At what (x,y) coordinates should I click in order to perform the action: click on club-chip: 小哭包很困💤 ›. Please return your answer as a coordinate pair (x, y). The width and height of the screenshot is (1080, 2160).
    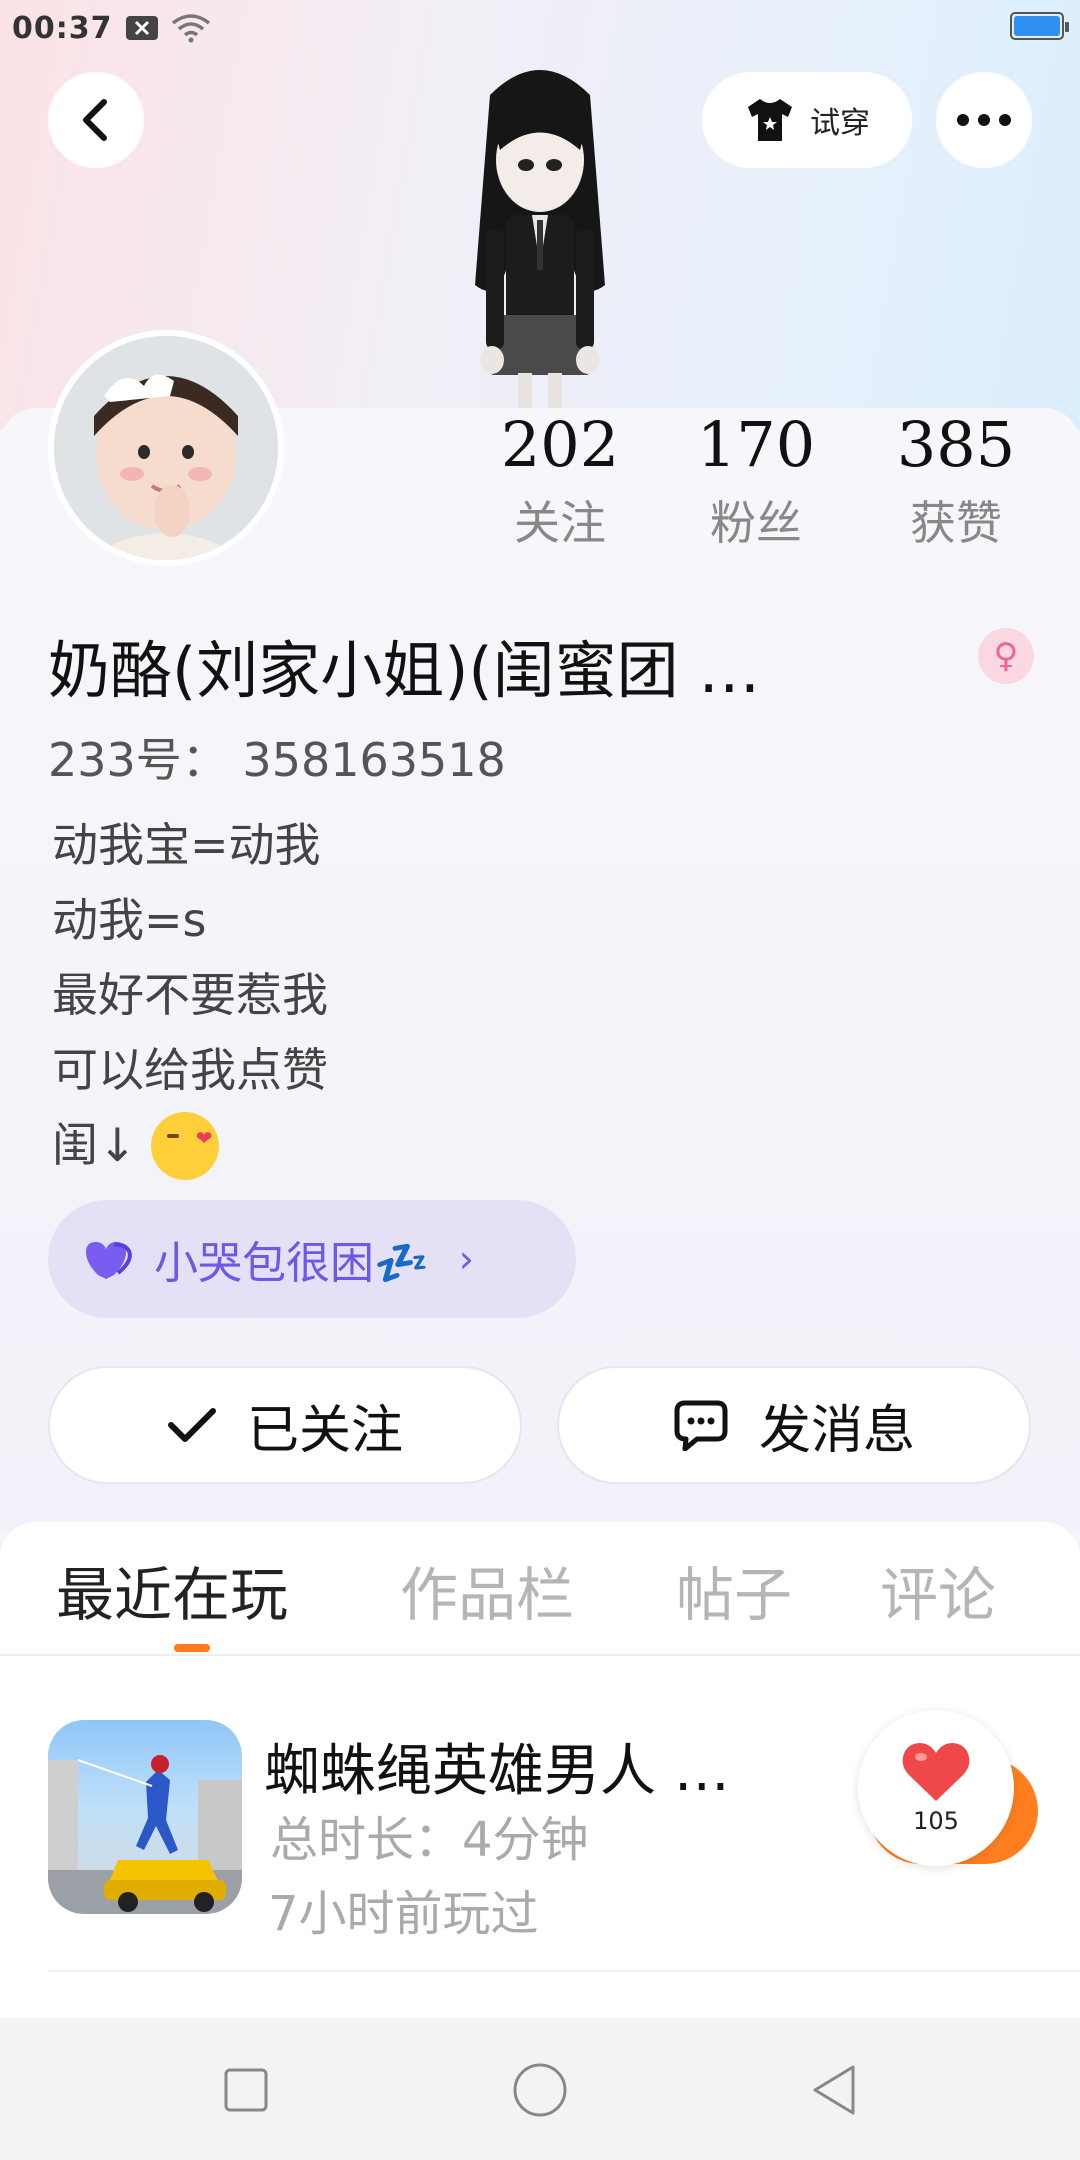
    Looking at the image, I should click on (312, 1259).